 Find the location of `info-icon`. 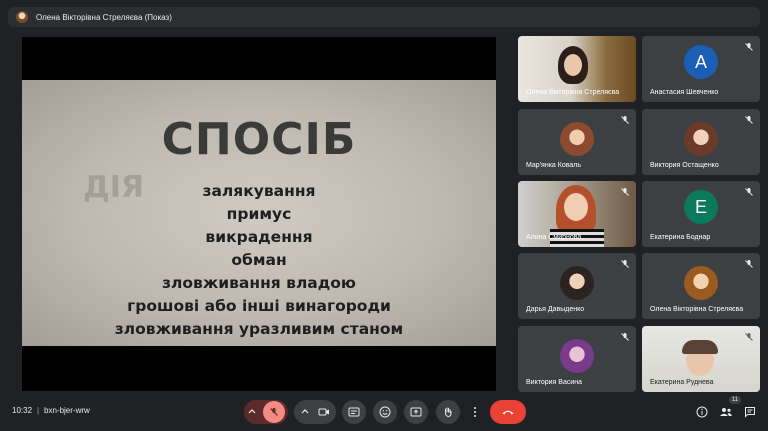

info-icon is located at coordinates (702, 412).